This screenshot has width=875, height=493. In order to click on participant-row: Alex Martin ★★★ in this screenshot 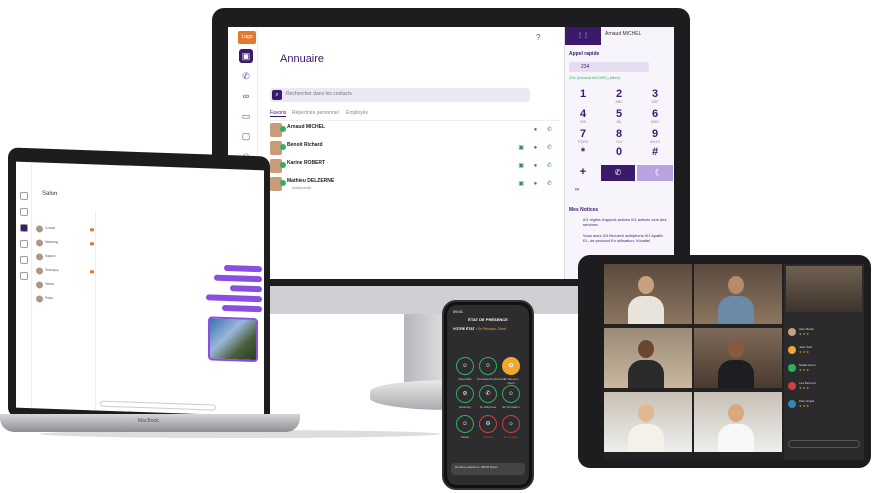, I will do `click(824, 333)`.